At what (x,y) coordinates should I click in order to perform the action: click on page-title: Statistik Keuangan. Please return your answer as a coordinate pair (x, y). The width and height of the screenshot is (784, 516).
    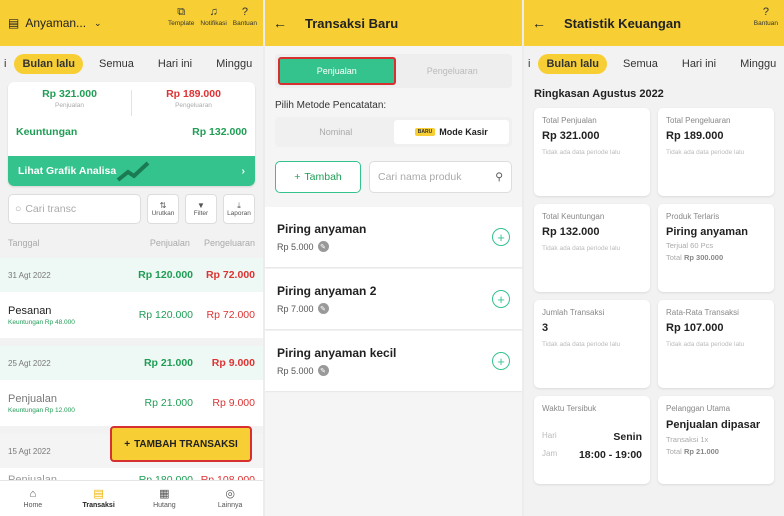
    Looking at the image, I should click on (623, 23).